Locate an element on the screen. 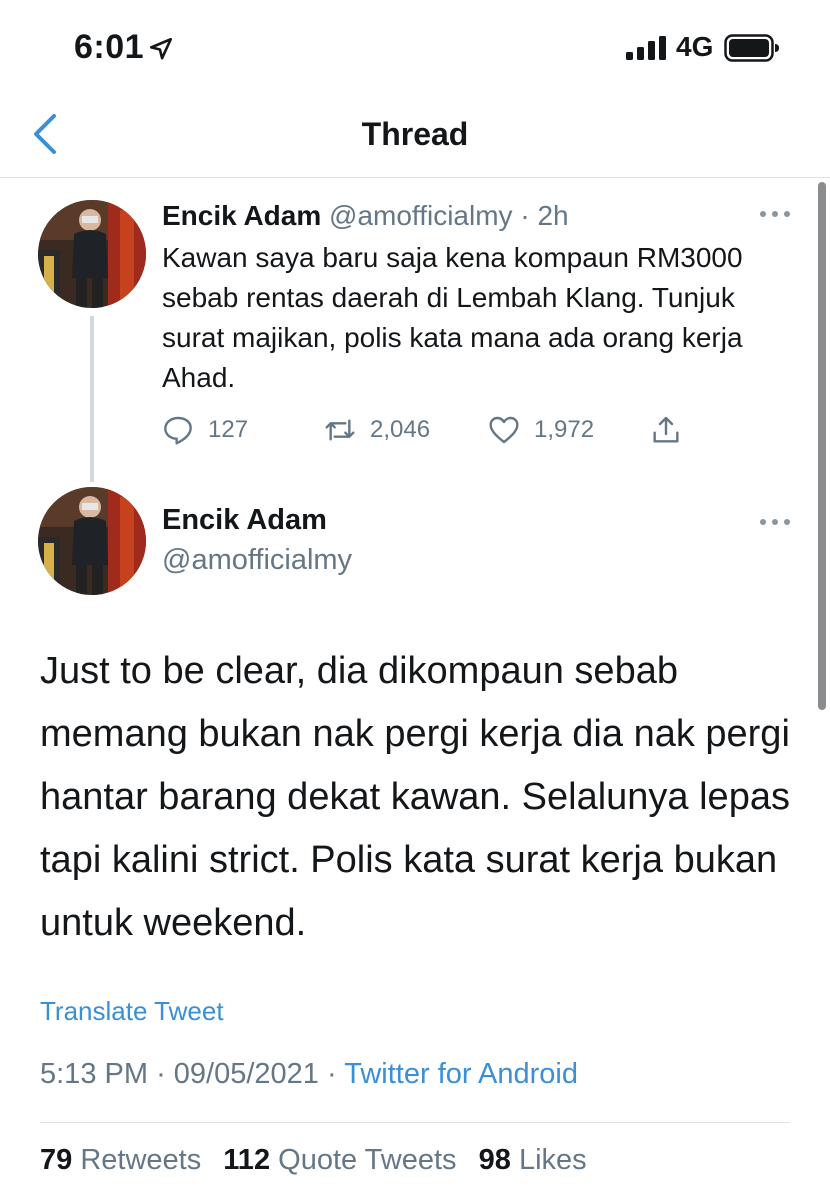 The height and width of the screenshot is (1200, 830). retweets-stat: 79 Retweets is located at coordinates (124, 1160).